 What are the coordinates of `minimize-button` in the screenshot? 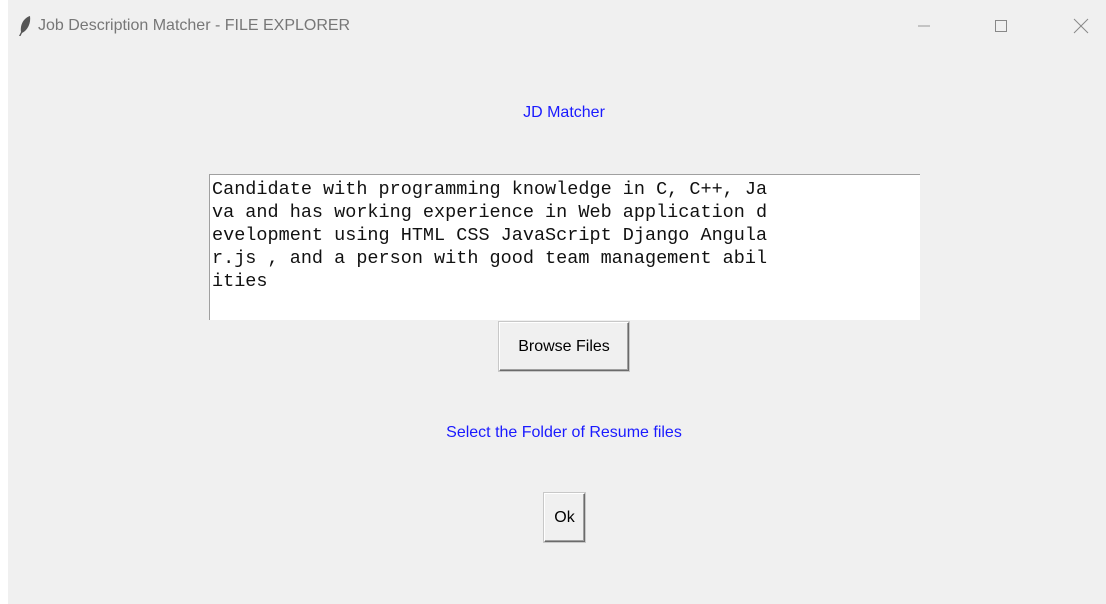 It's located at (924, 26).